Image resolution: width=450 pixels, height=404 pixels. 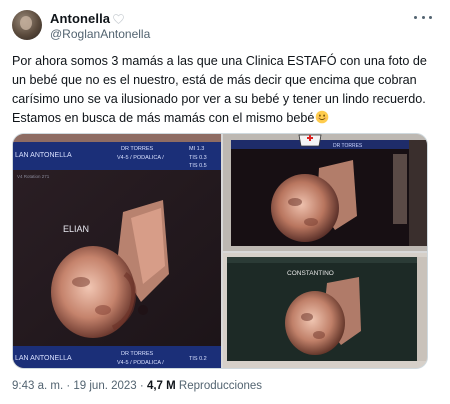 I want to click on ultrasound-photo-2-image: DR TORRES, so click(x=325, y=192).